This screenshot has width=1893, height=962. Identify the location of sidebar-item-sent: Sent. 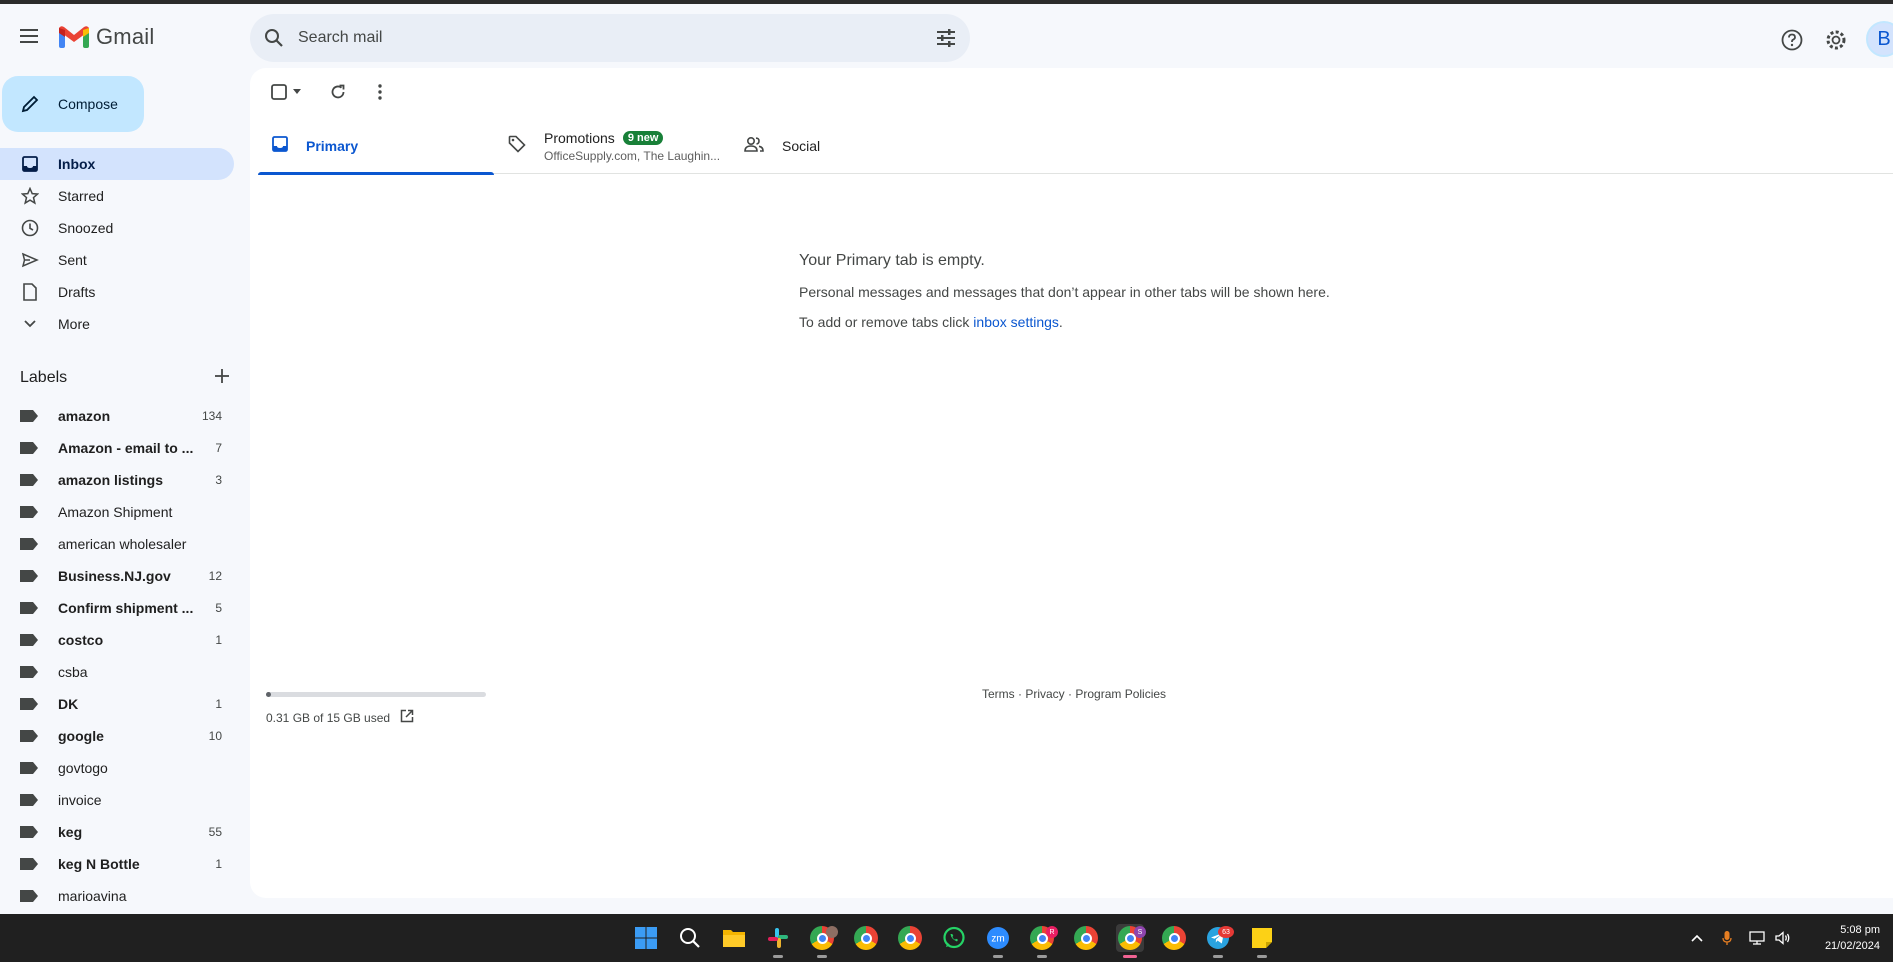
(117, 260).